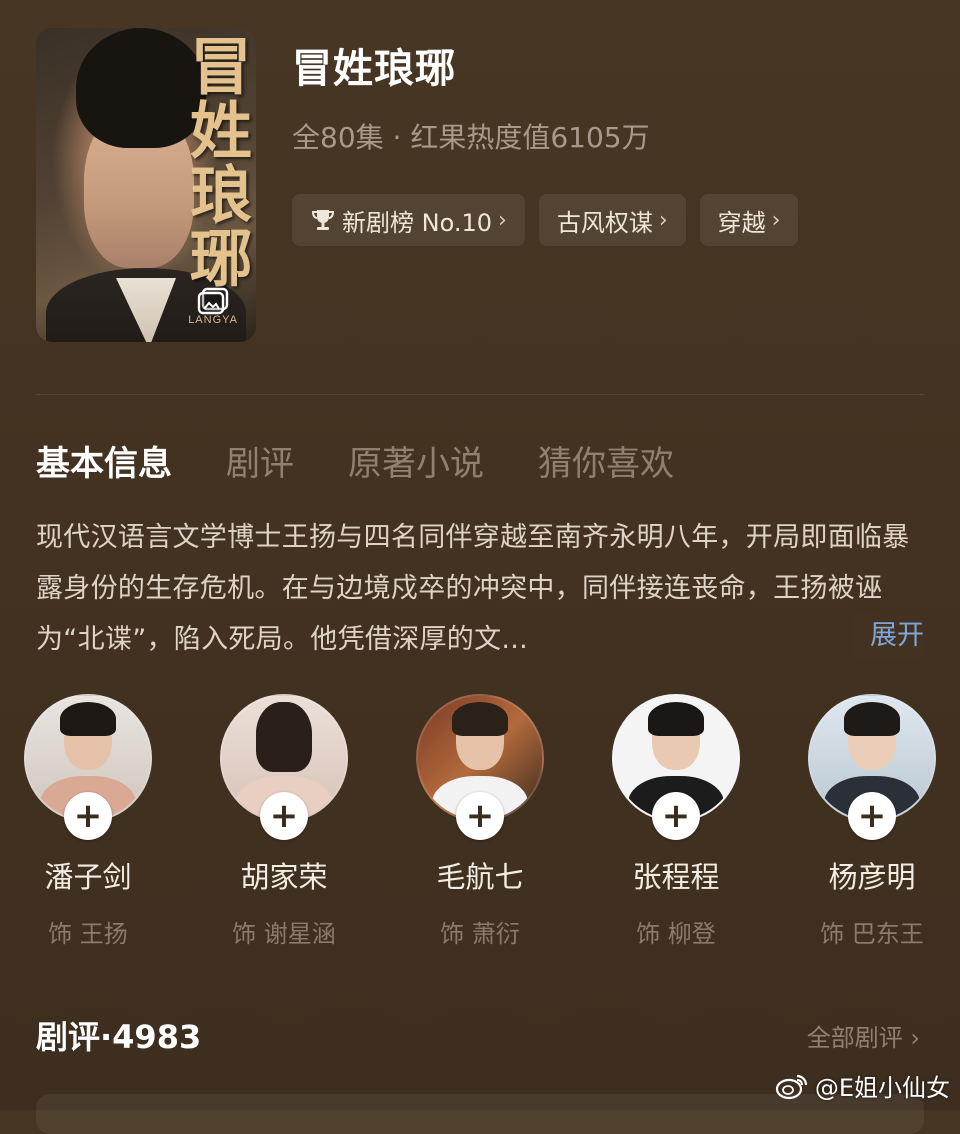 This screenshot has width=960, height=1134. Describe the element at coordinates (854, 1038) in the screenshot. I see `all-reviews-label: 全部剧评` at that location.